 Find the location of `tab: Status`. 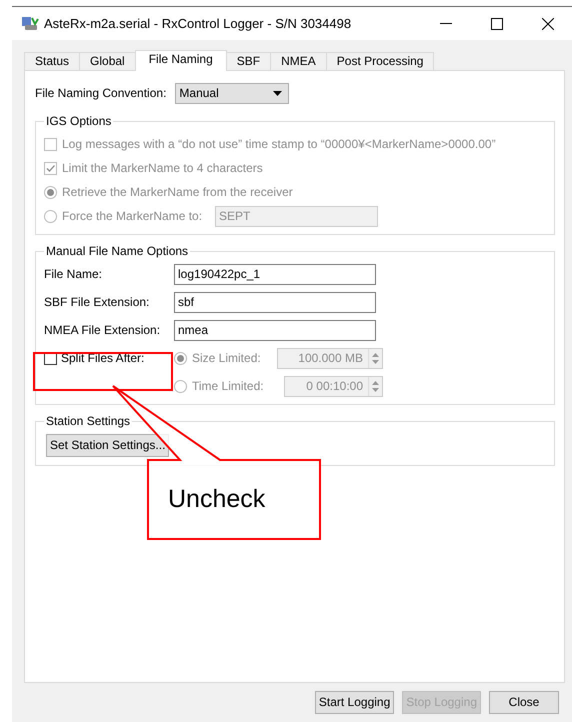

tab: Status is located at coordinates (52, 61).